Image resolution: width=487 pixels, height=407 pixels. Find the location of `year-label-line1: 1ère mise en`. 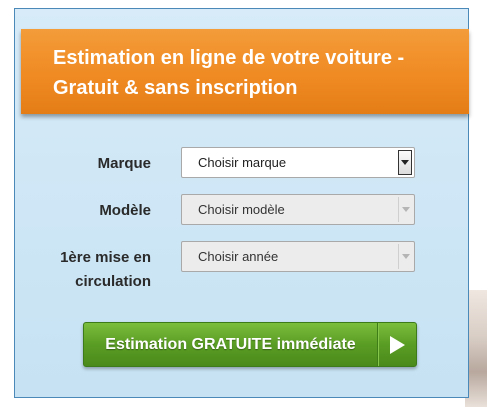

year-label-line1: 1ère mise en is located at coordinates (105, 257).